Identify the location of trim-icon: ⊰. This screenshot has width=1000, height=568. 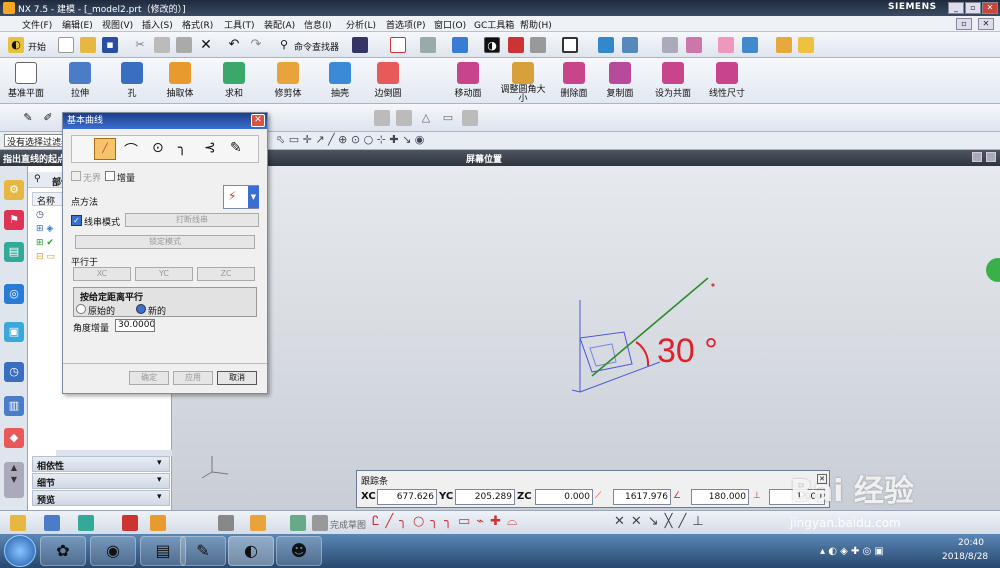
(210, 148).